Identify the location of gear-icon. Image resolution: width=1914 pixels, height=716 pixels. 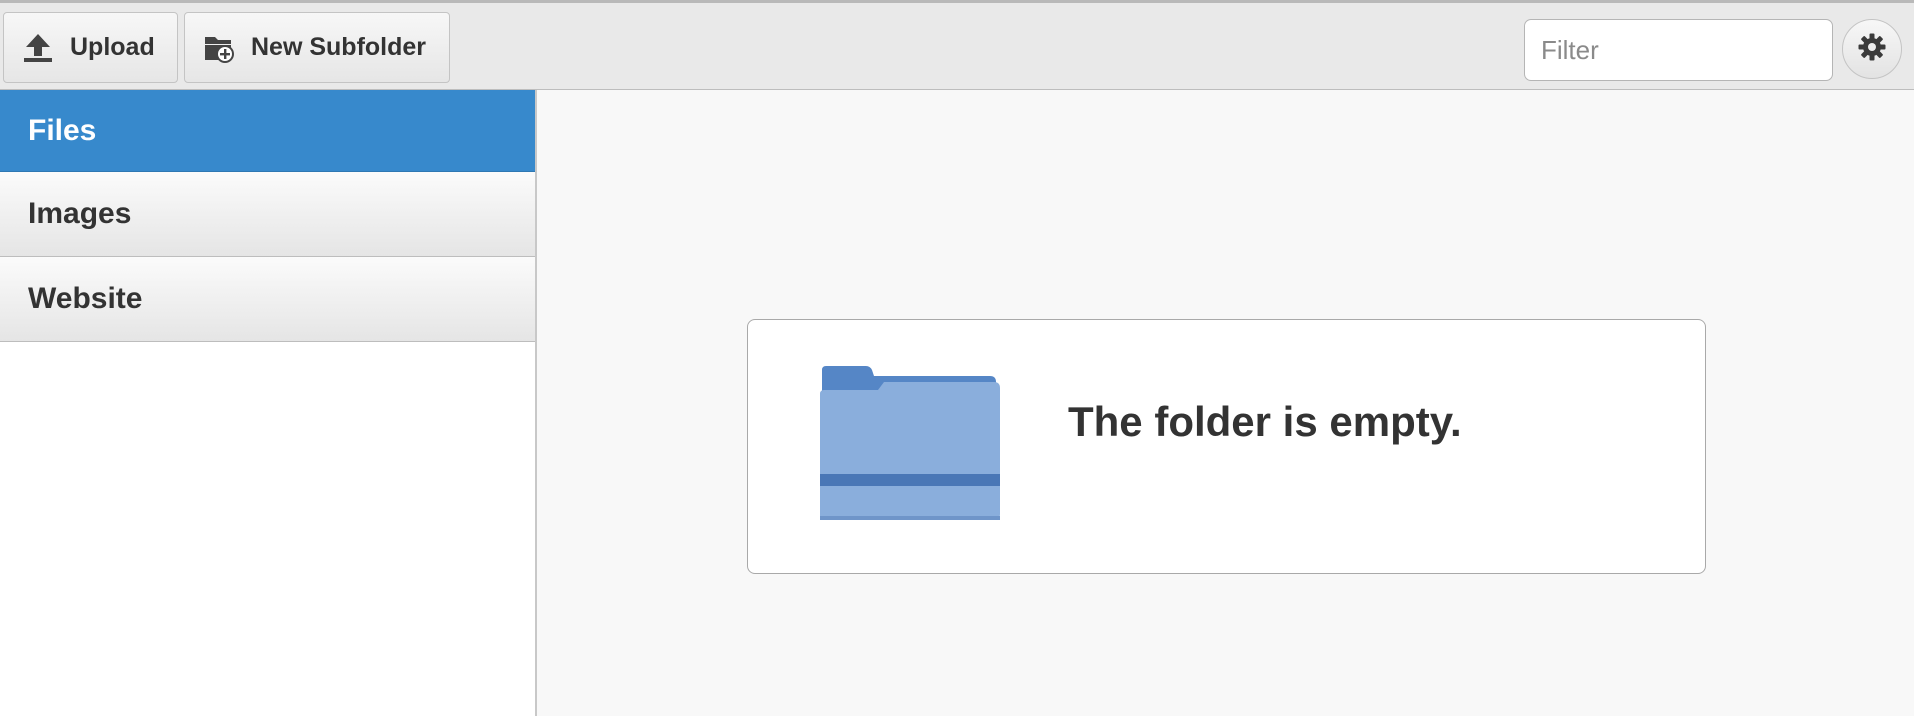
(1872, 49).